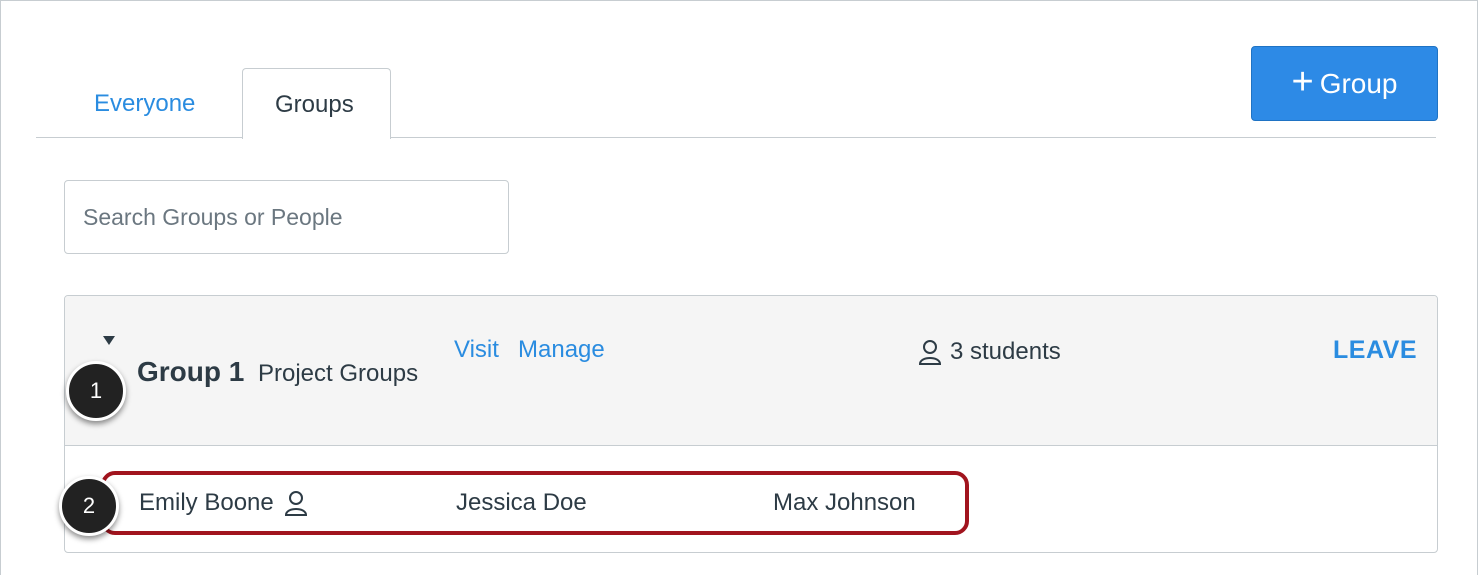  I want to click on student-count-label: 3 students, so click(1005, 351).